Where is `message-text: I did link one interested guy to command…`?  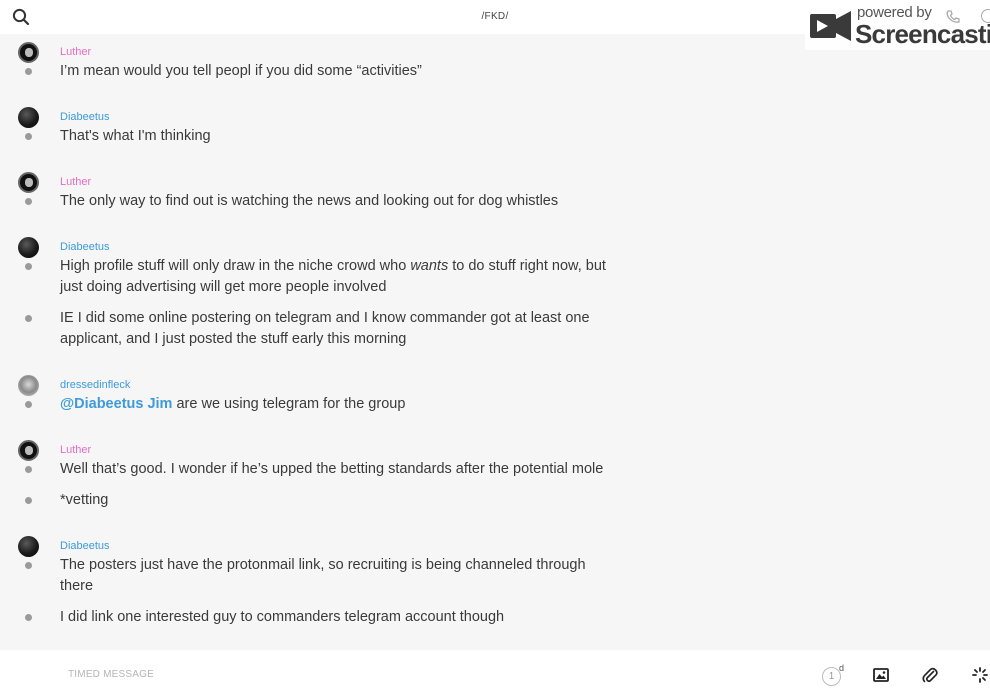 message-text: I did link one interested guy to command… is located at coordinates (322, 617).